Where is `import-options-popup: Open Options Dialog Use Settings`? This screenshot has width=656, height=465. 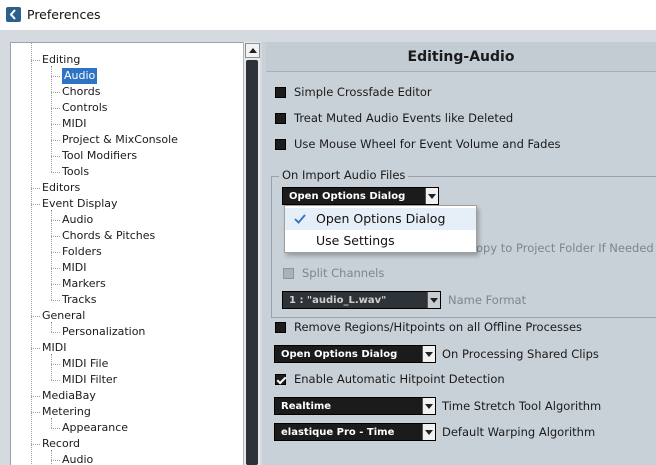
import-options-popup: Open Options Dialog Use Settings is located at coordinates (380, 229).